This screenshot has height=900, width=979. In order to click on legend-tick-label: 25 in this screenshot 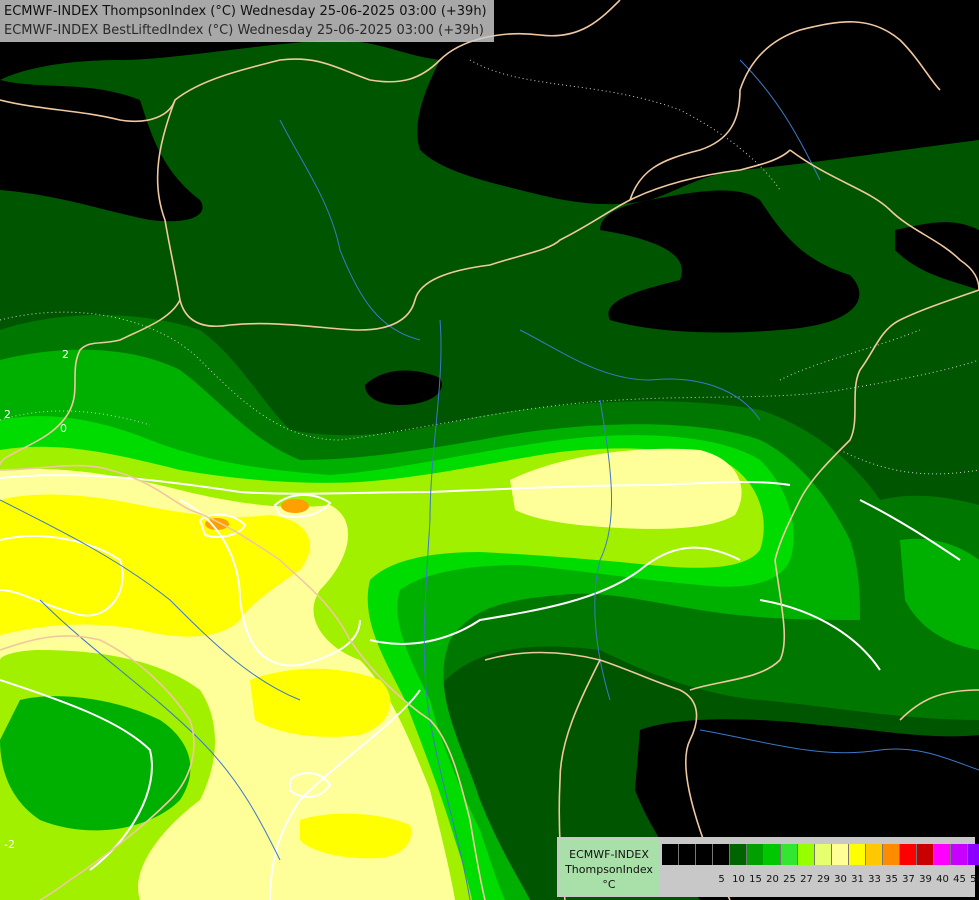, I will do `click(789, 879)`.